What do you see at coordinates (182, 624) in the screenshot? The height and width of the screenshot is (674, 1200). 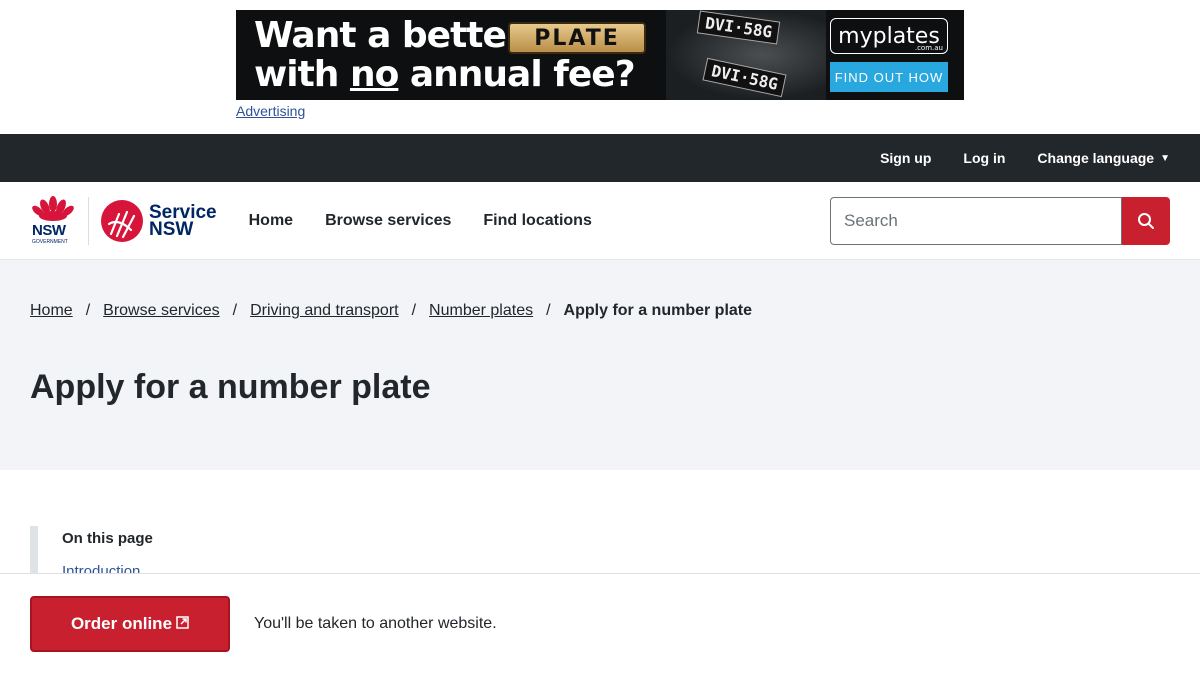 I see `external-link-icon` at bounding box center [182, 624].